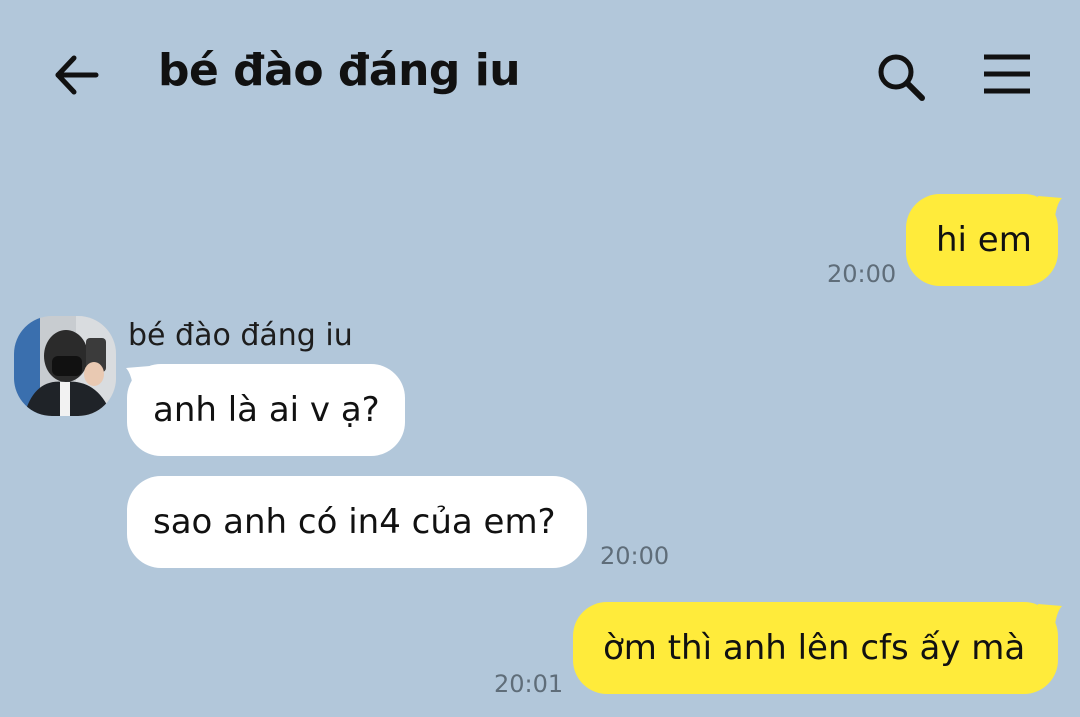 This screenshot has width=1080, height=717. I want to click on search-button, so click(901, 77).